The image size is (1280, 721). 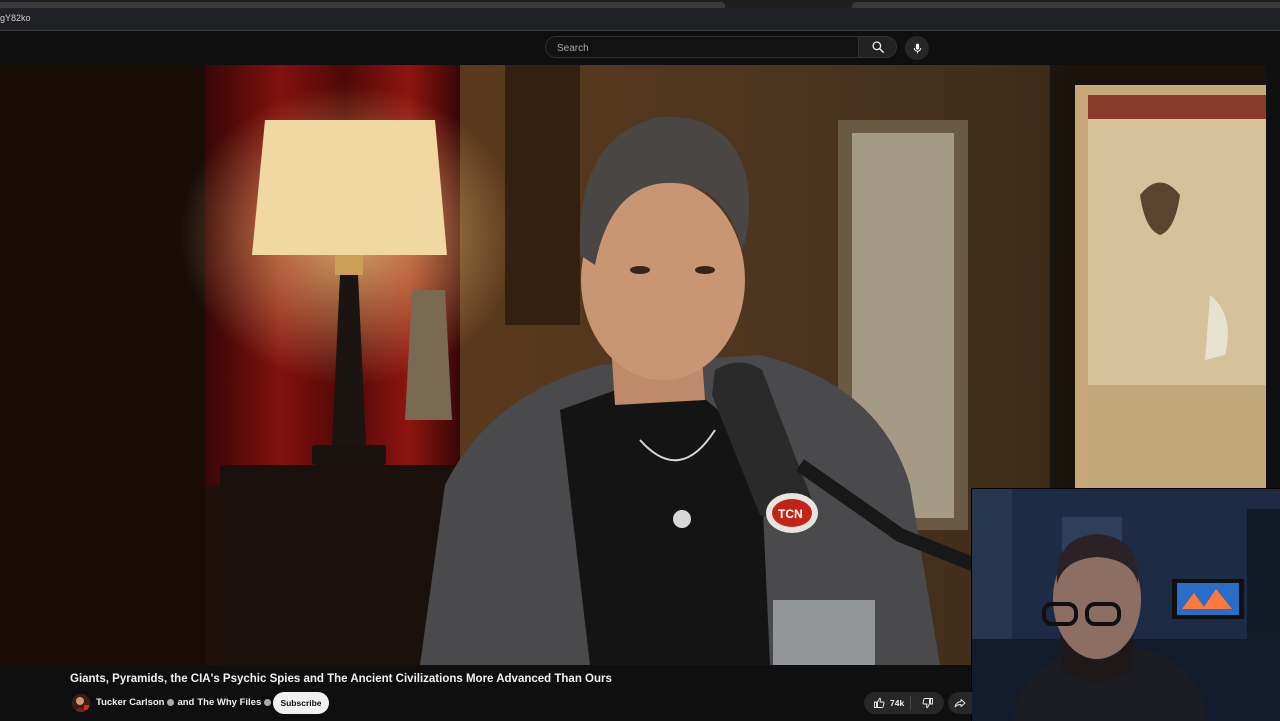 I want to click on address-bar-url: gY82ko, so click(x=15, y=18).